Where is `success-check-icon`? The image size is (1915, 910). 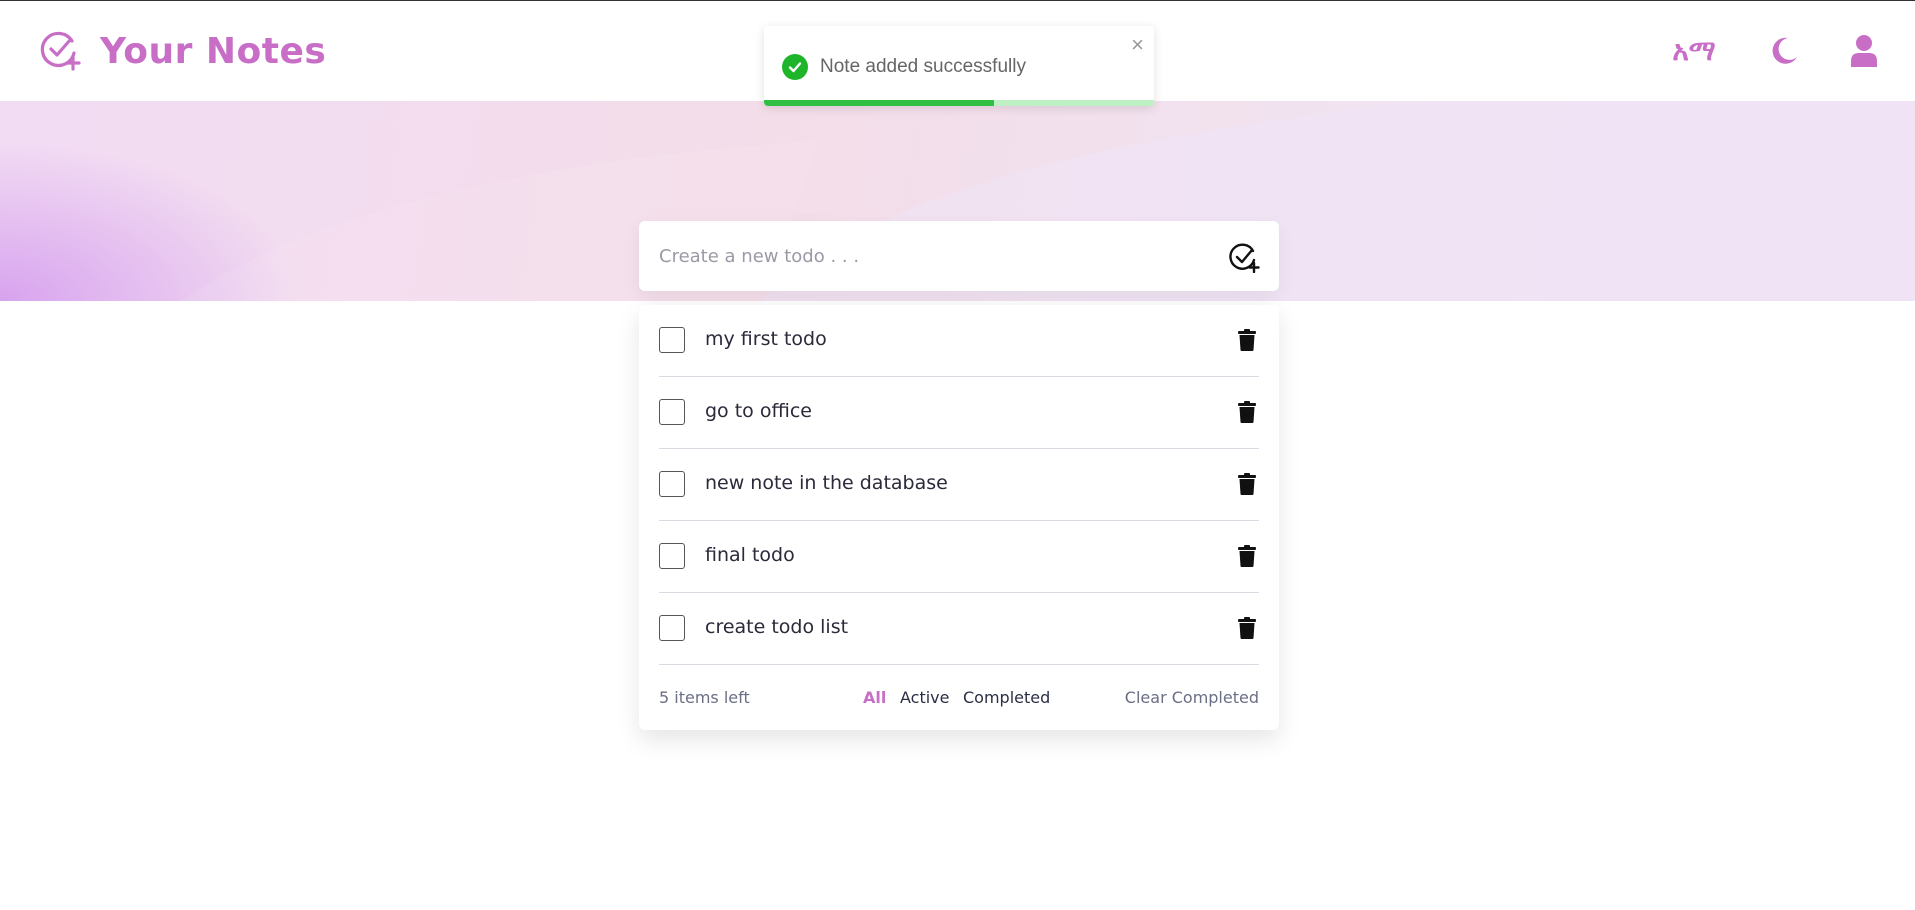 success-check-icon is located at coordinates (795, 67).